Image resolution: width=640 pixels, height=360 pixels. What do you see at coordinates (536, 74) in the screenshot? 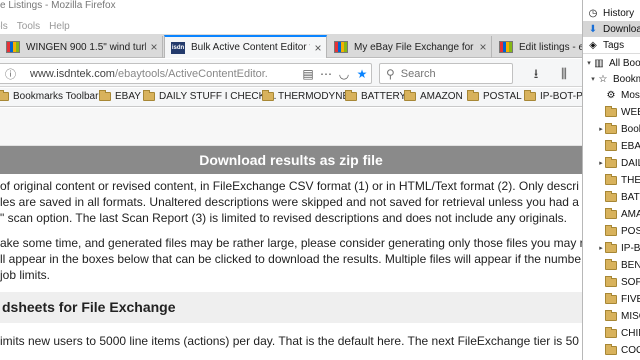
I see `downloads-icon: ⭳` at bounding box center [536, 74].